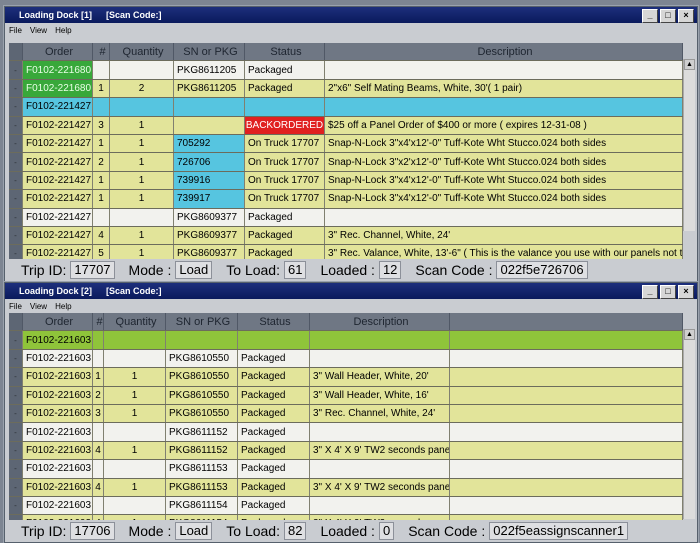 This screenshot has height=543, width=700. I want to click on sn-pkg-cell: PKG8611205, so click(209, 70).